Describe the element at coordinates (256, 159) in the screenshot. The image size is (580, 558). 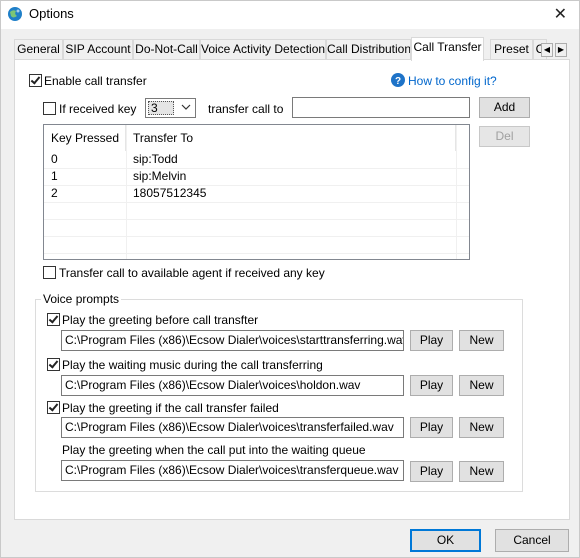
I see `table-row: 0 sip:Todd` at that location.